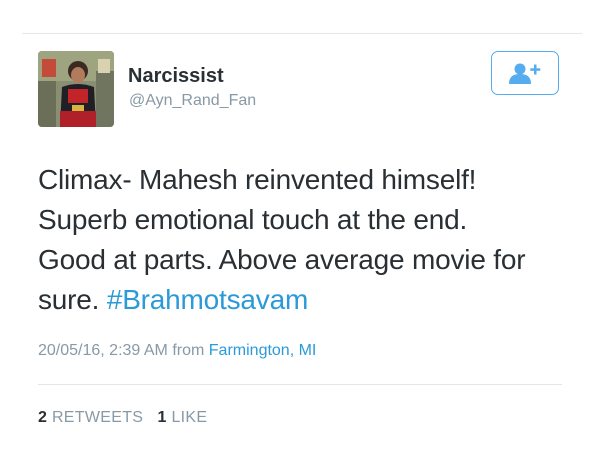 The image size is (600, 450). What do you see at coordinates (72, 299) in the screenshot?
I see `tweet-line-text: sure.` at bounding box center [72, 299].